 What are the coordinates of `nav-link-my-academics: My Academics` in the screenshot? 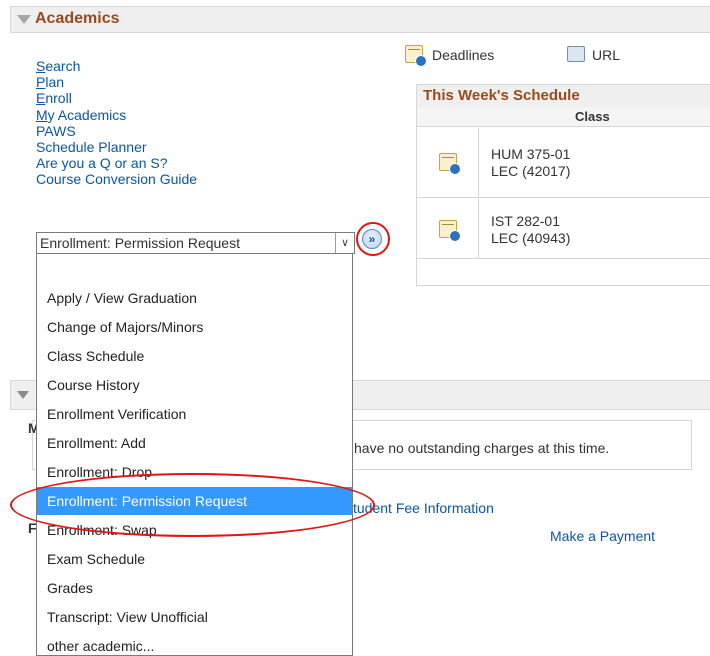 It's located at (166, 115).